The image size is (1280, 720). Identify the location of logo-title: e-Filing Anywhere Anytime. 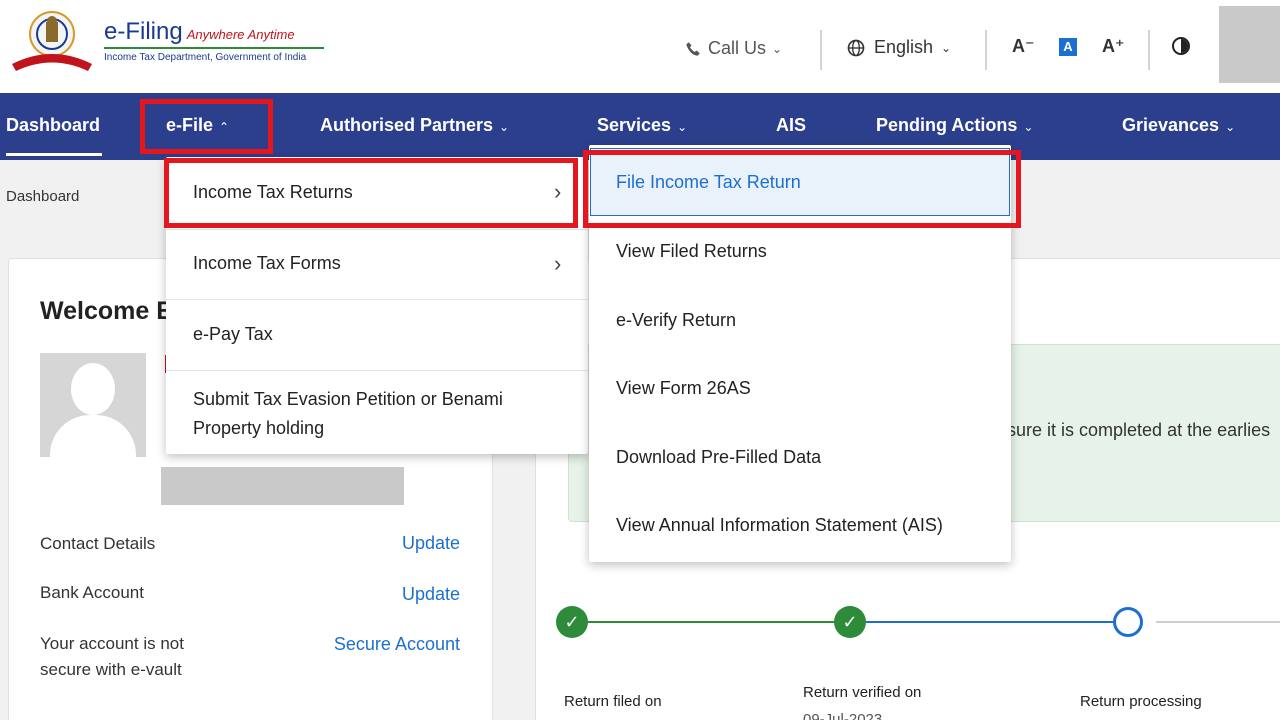
(199, 32).